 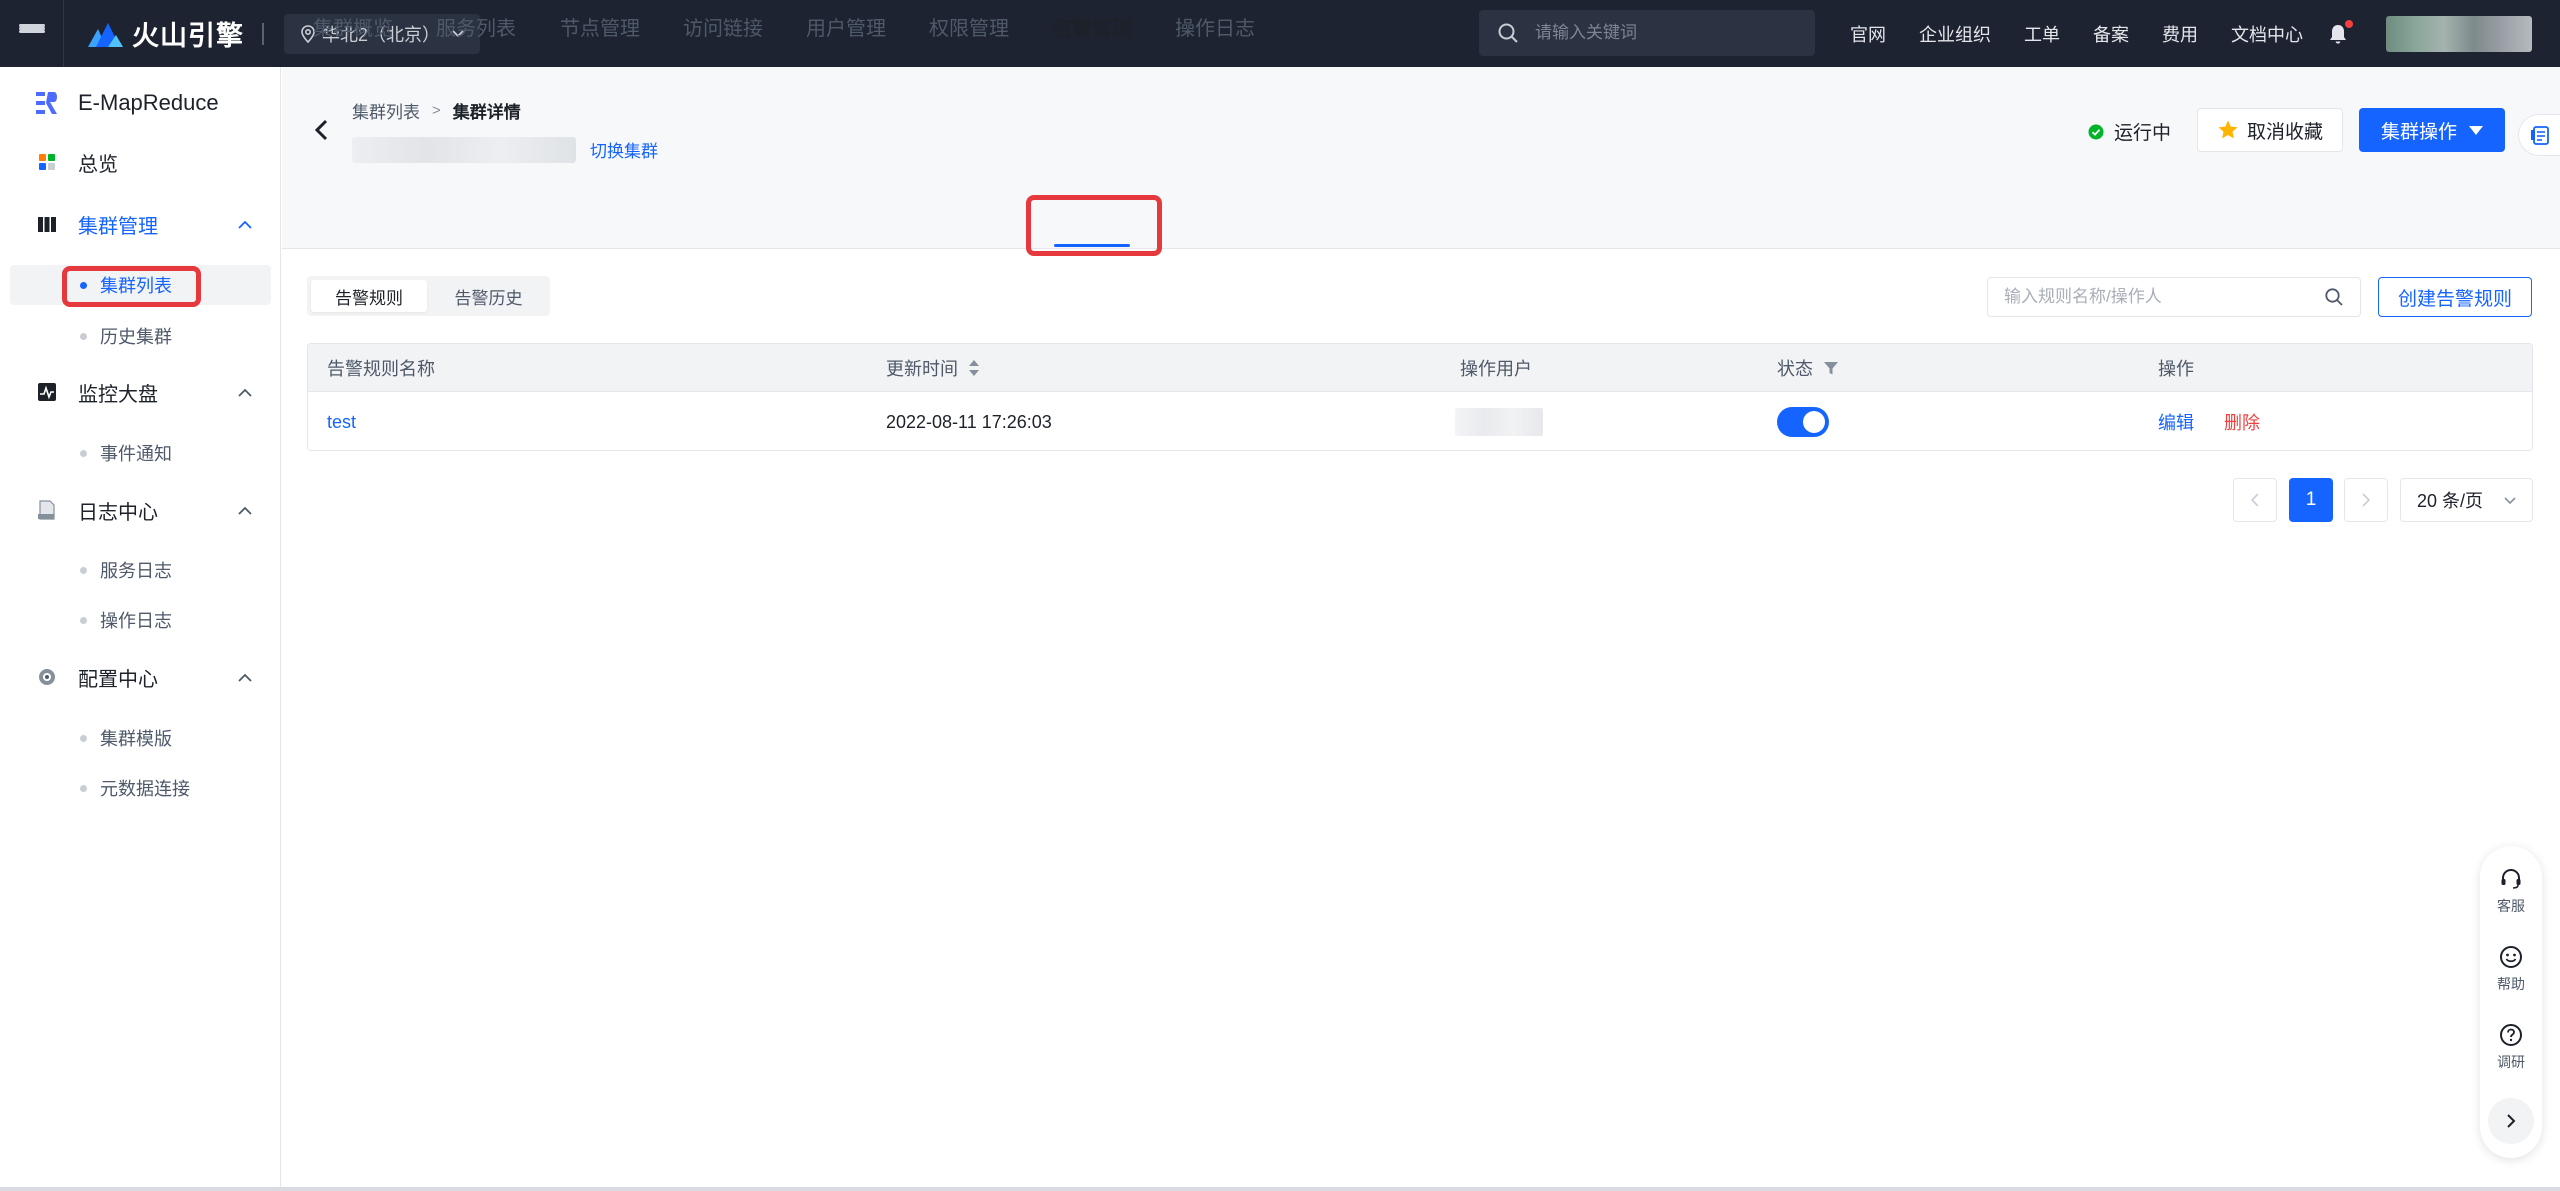 I want to click on column-operator: 操作用户, so click(x=1496, y=368).